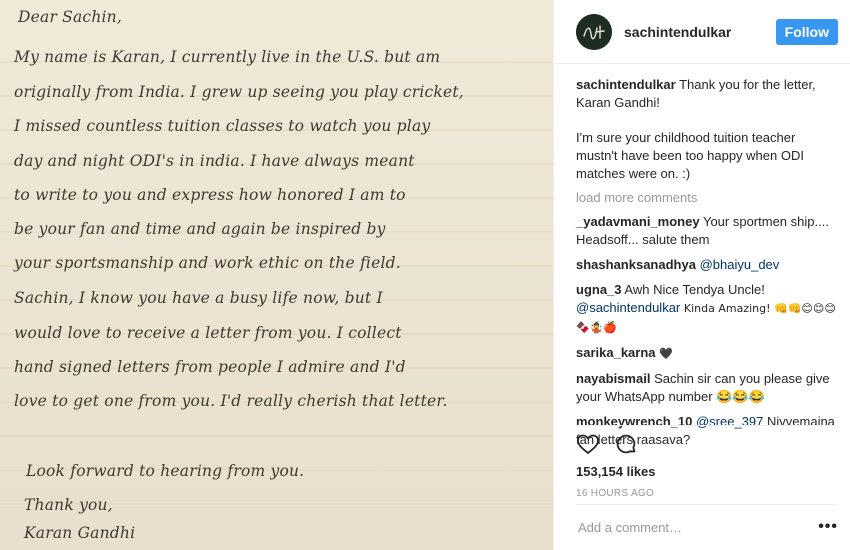 The width and height of the screenshot is (850, 550). What do you see at coordinates (626, 84) in the screenshot?
I see `caption-username: sachintendulkar` at bounding box center [626, 84].